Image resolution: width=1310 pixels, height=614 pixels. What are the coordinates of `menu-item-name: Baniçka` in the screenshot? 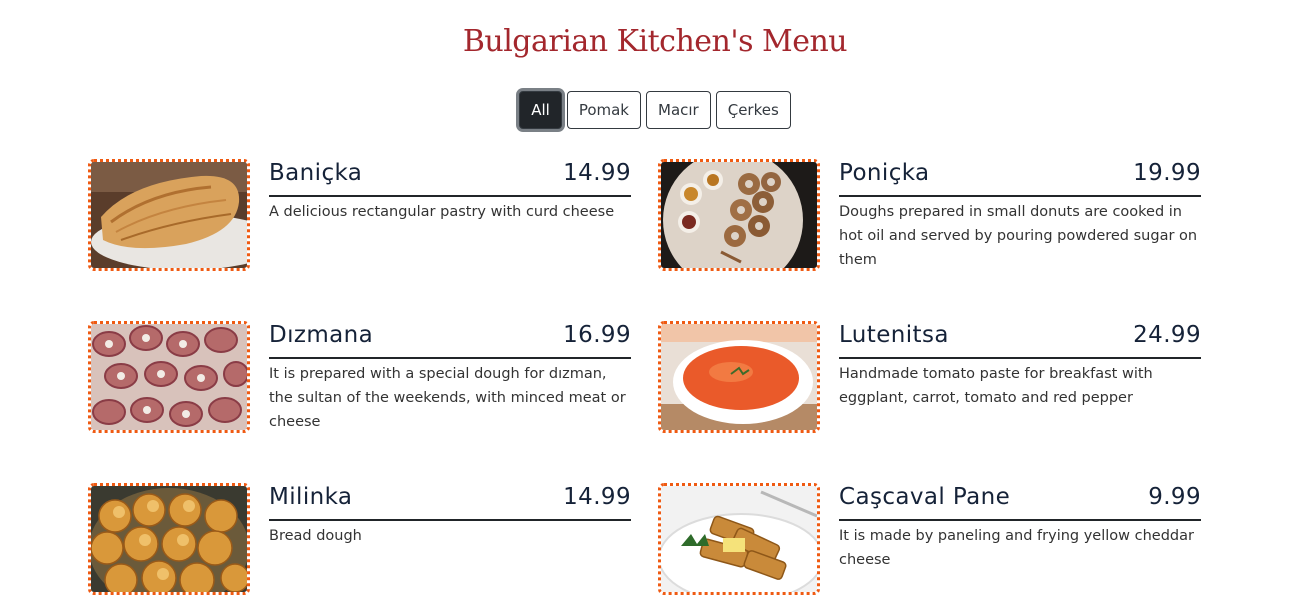 It's located at (316, 173).